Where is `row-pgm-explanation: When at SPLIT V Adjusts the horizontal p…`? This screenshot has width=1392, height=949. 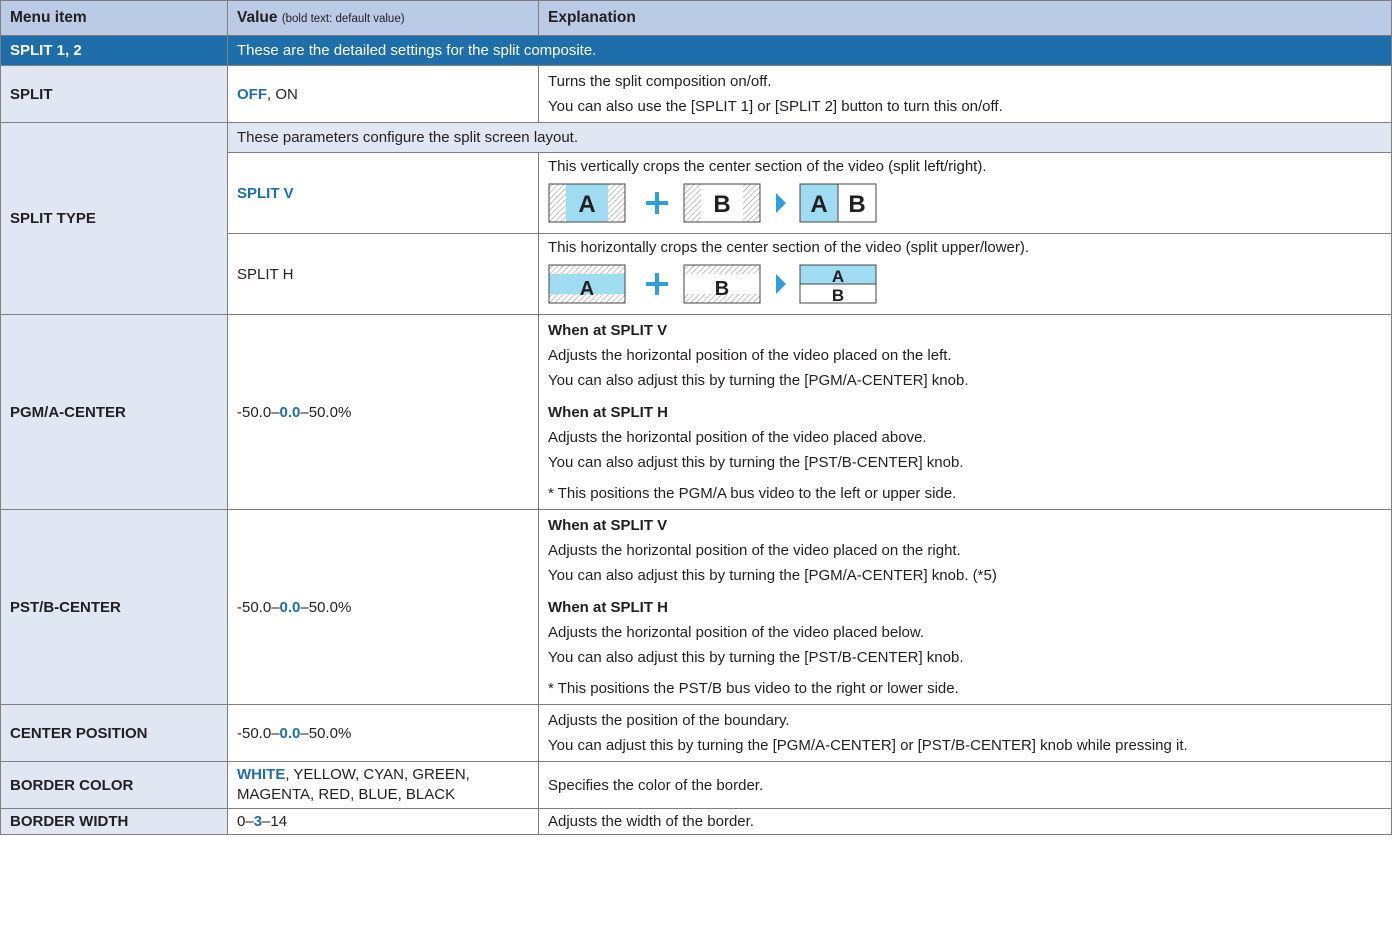
row-pgm-explanation: When at SPLIT V Adjusts the horizontal p… is located at coordinates (965, 412).